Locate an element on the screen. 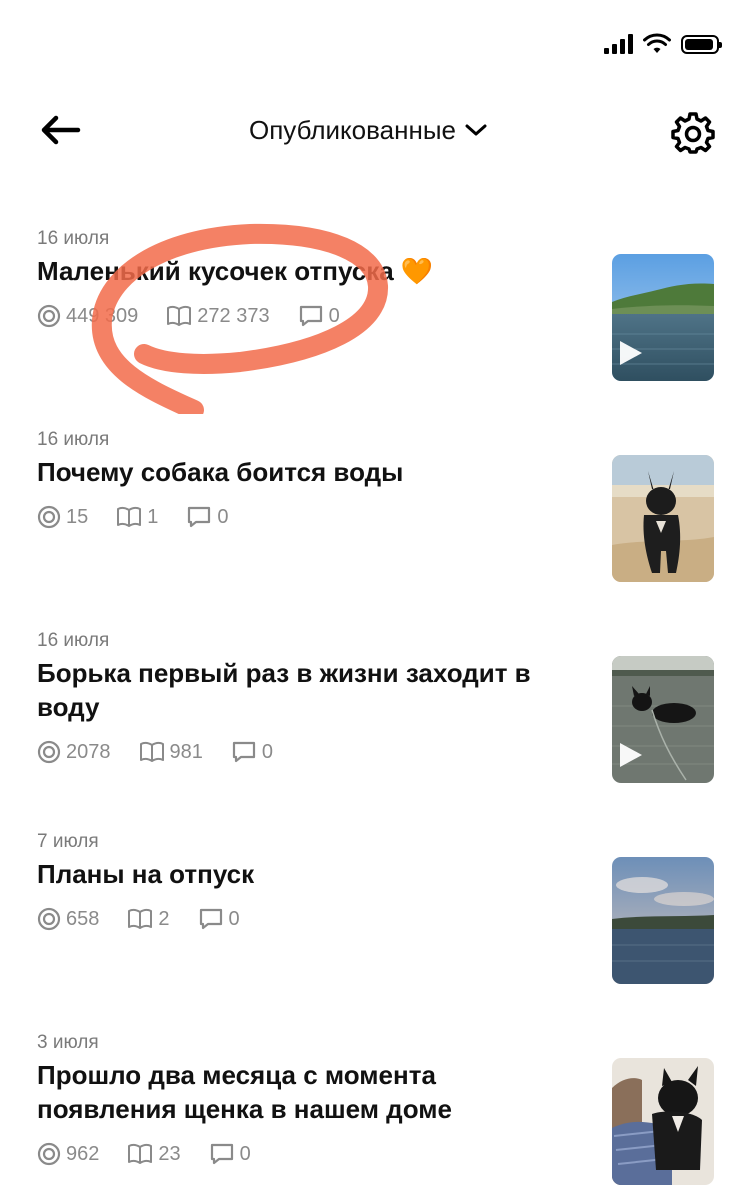 Image resolution: width=737 pixels, height=1200 pixels. person-holding-puppy-photo is located at coordinates (663, 1121).